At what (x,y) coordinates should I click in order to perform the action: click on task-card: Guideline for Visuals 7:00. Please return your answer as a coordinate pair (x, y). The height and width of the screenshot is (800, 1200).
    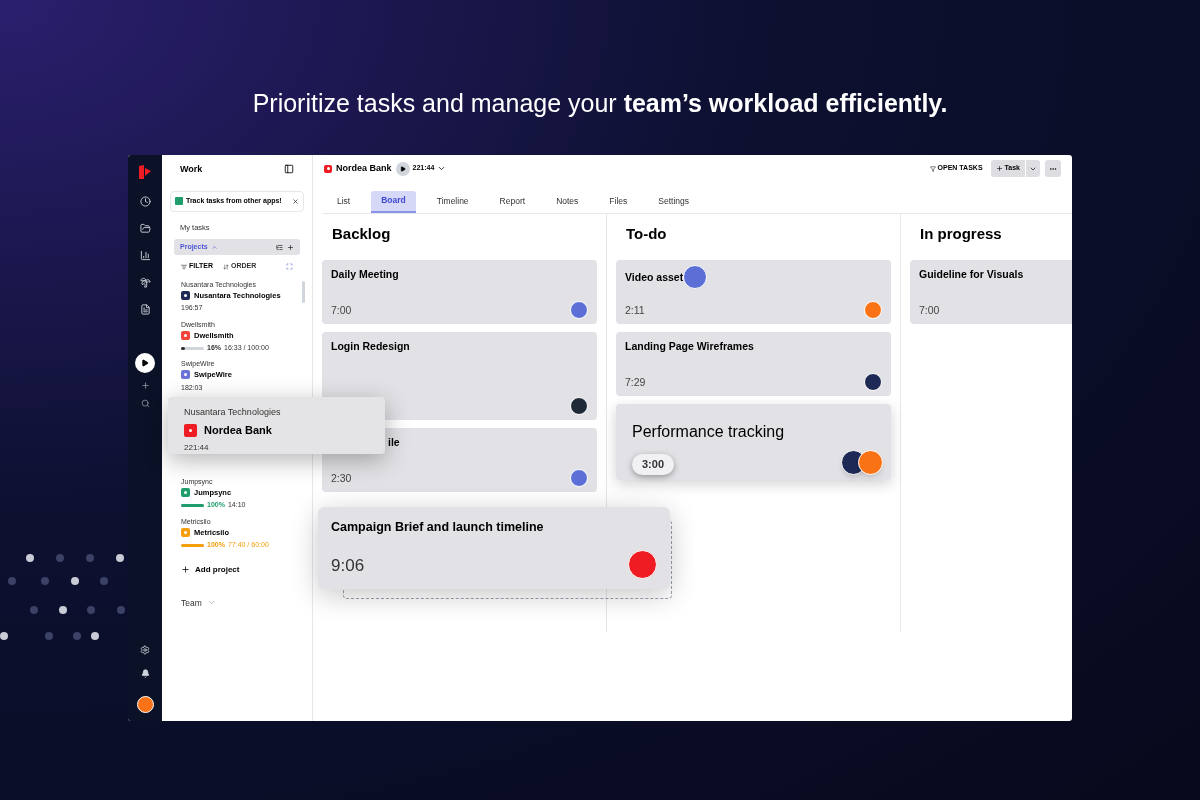
    Looking at the image, I should click on (991, 292).